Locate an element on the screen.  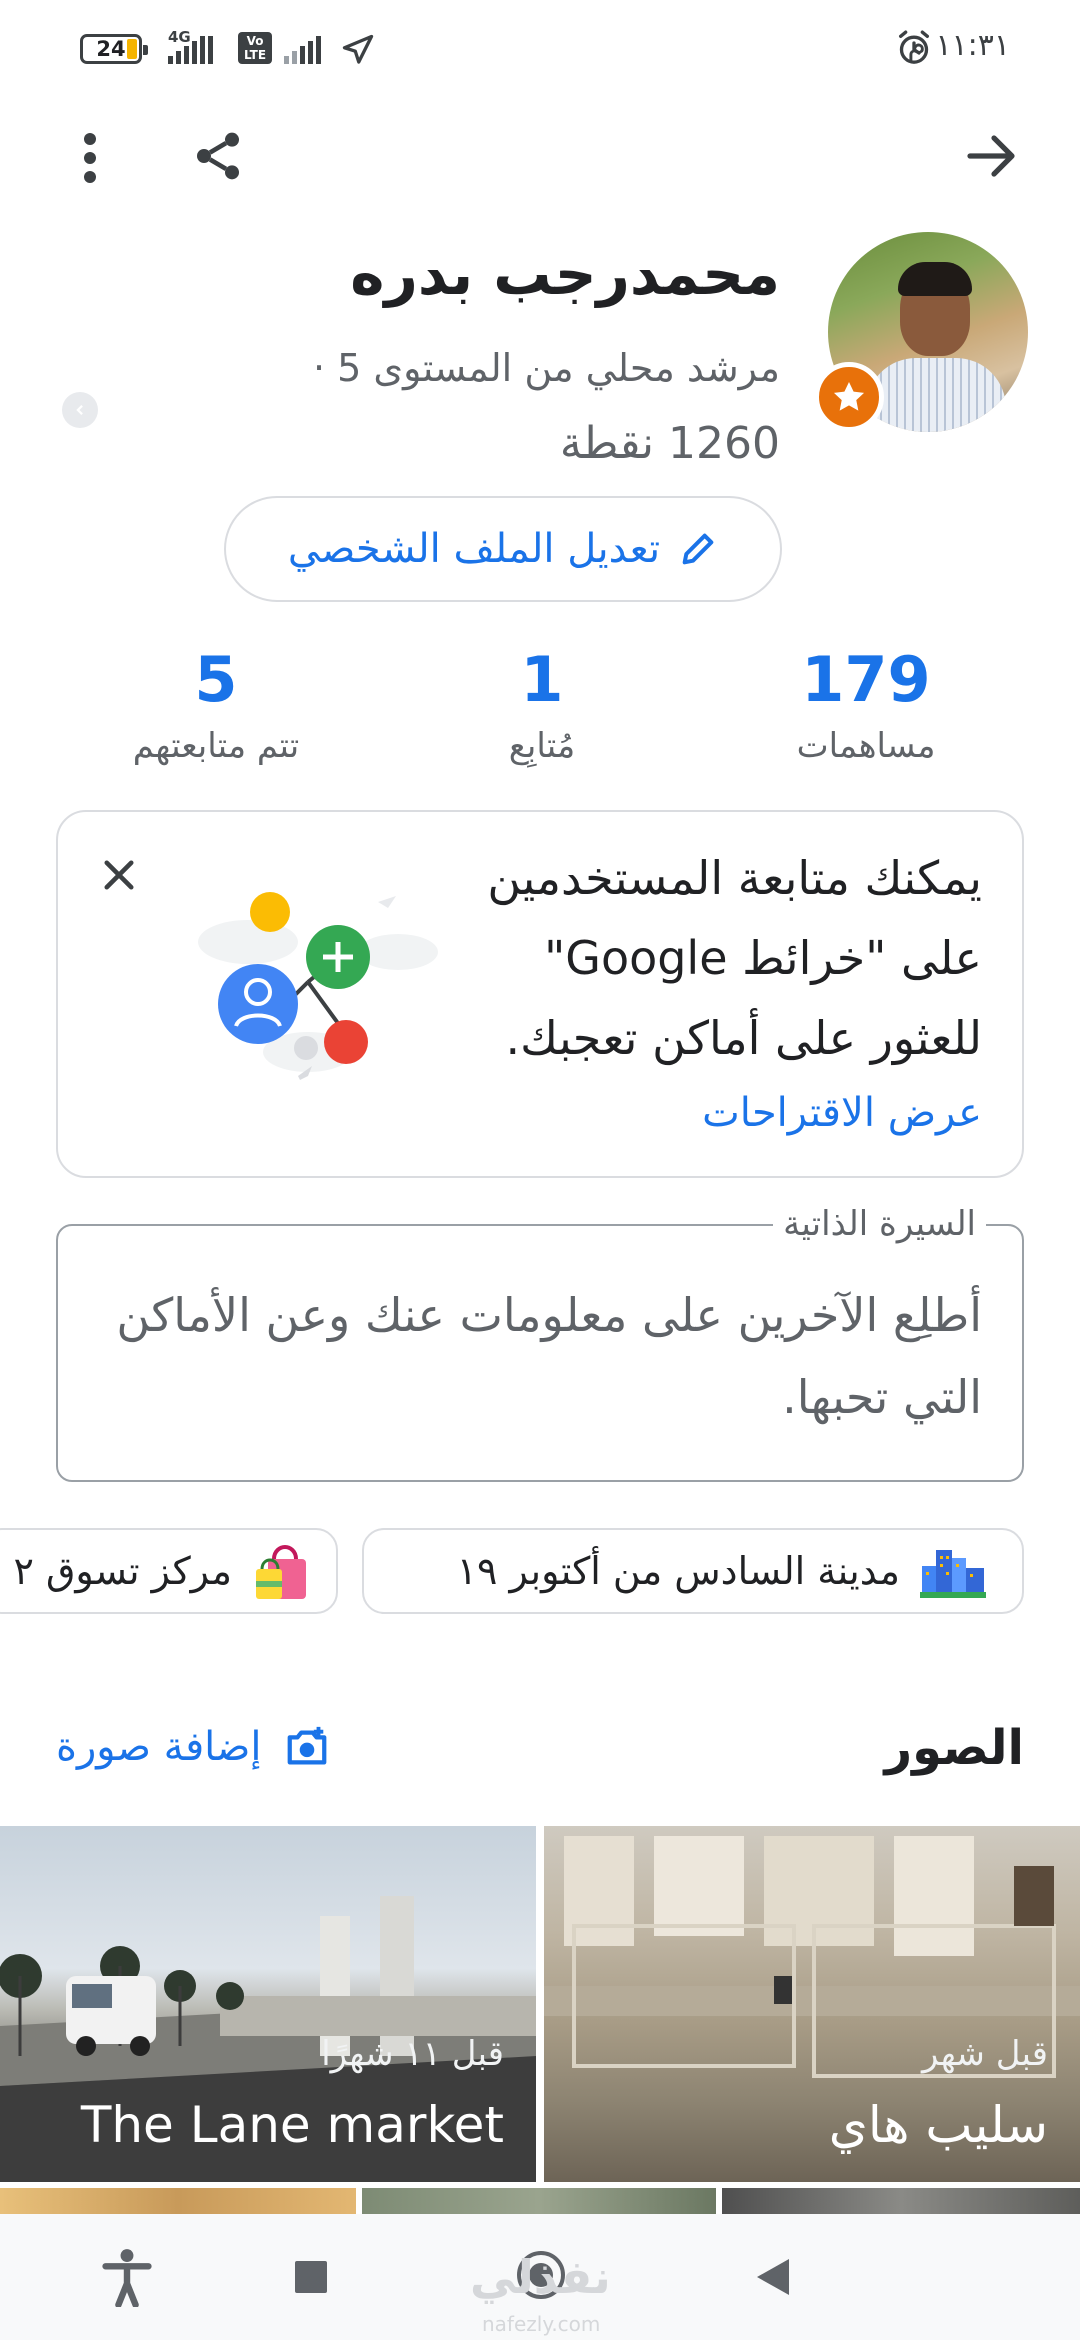
status-bar: 24 4G Vo LTE ١١:٣١ م is located at coordinates (540, 48).